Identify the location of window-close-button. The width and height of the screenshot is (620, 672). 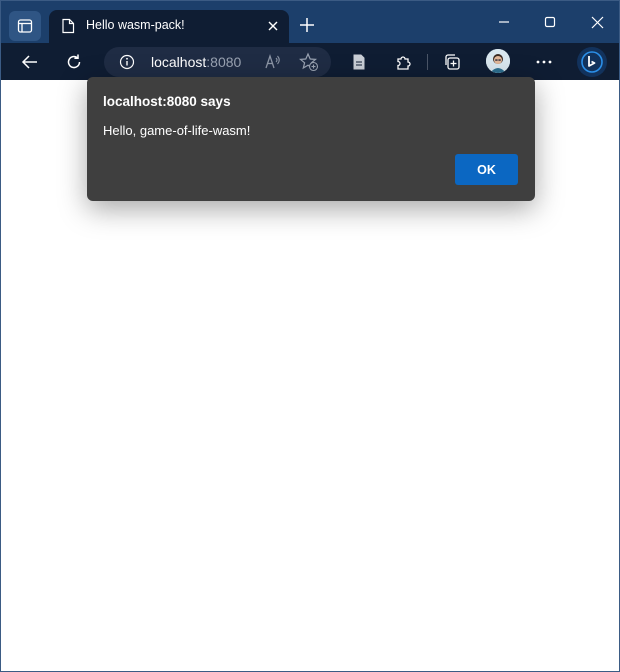
(597, 22).